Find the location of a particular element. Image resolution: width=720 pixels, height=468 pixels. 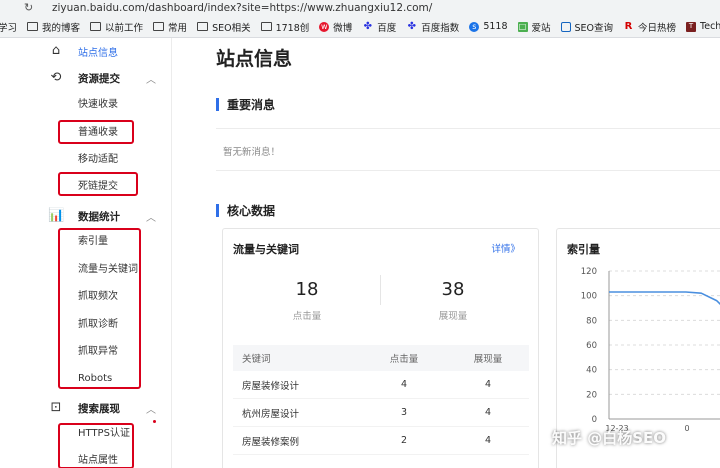

keyword-cell: 杭州房屋设计 is located at coordinates (271, 414).